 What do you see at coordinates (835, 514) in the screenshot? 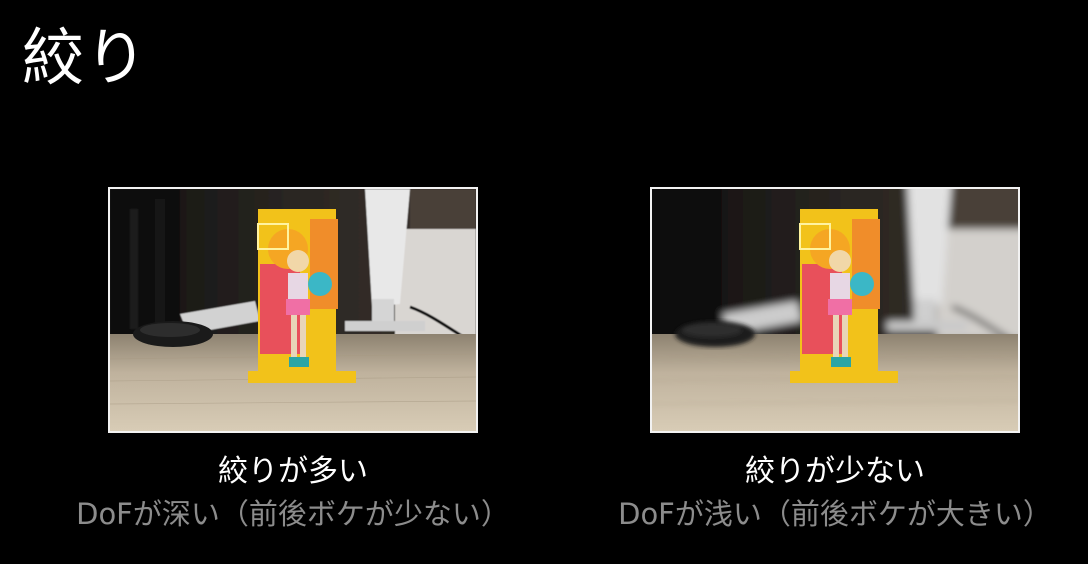
I see `caption-sub: DoFが浅い（前後ボケが大きい）` at bounding box center [835, 514].